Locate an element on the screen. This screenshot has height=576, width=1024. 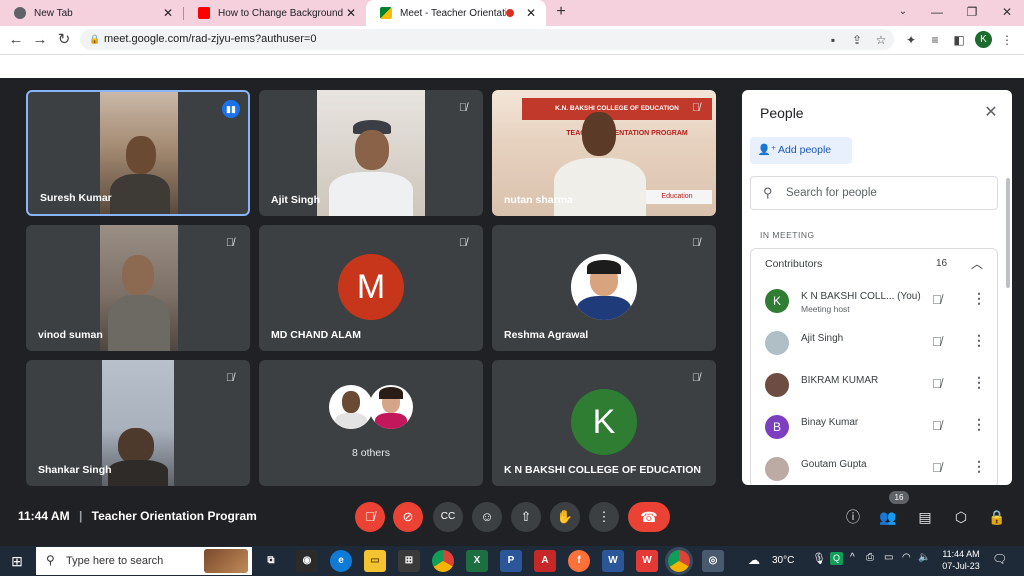
emoji-reaction-button: ☺ is located at coordinates (487, 517).